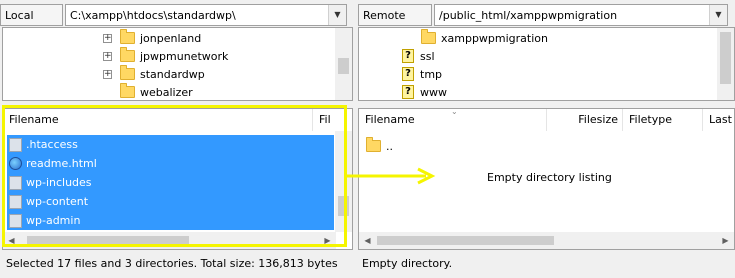 The height and width of the screenshot is (278, 735). What do you see at coordinates (153, 15) in the screenshot?
I see `local-site-path-text: C:\xampp\htdocs\standardwp\` at bounding box center [153, 15].